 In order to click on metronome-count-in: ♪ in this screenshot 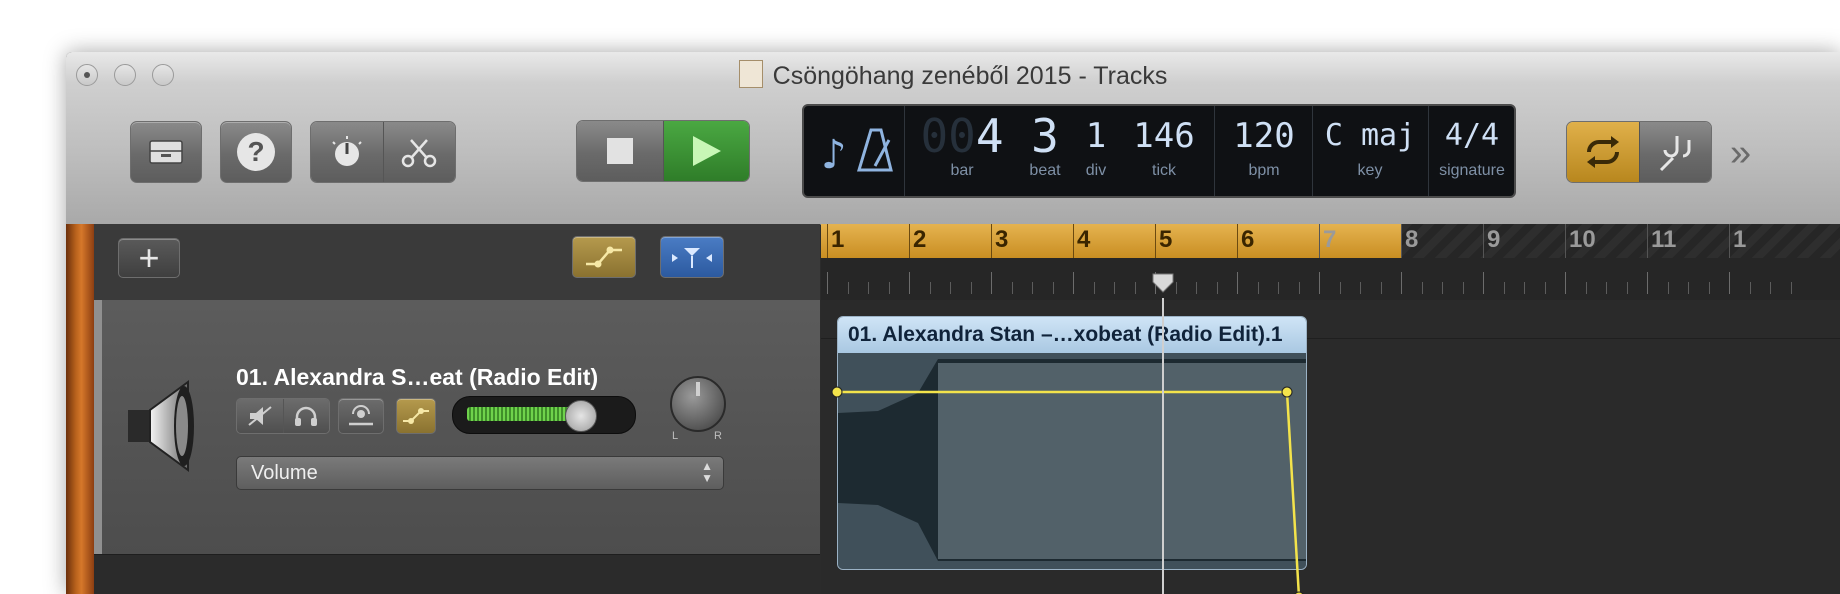, I will do `click(855, 151)`.